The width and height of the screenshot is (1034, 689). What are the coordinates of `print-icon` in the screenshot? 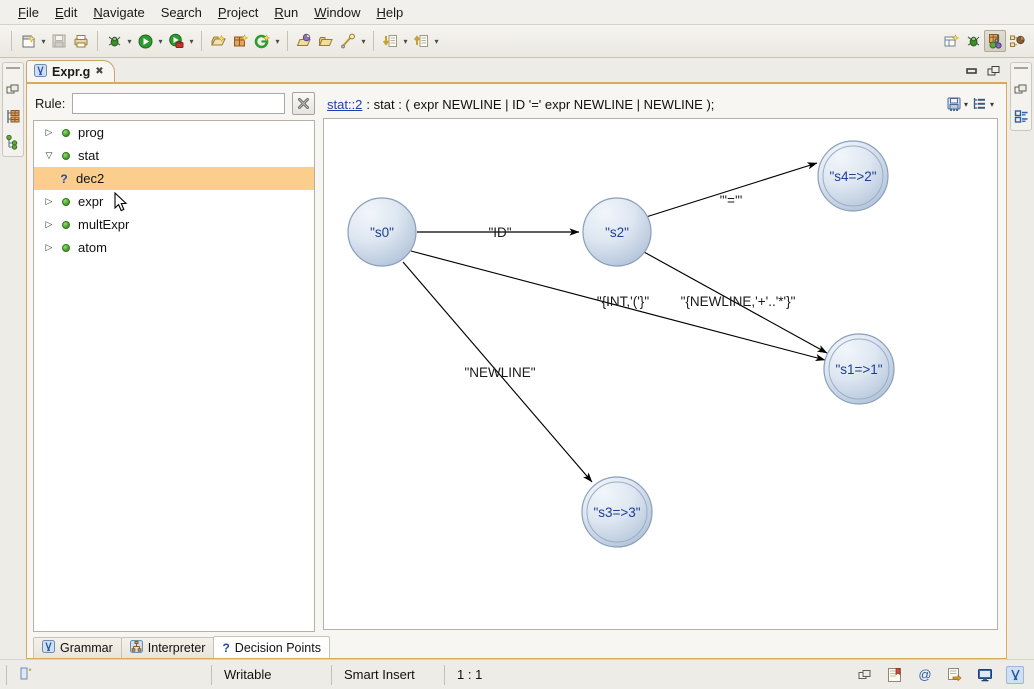 It's located at (81, 41).